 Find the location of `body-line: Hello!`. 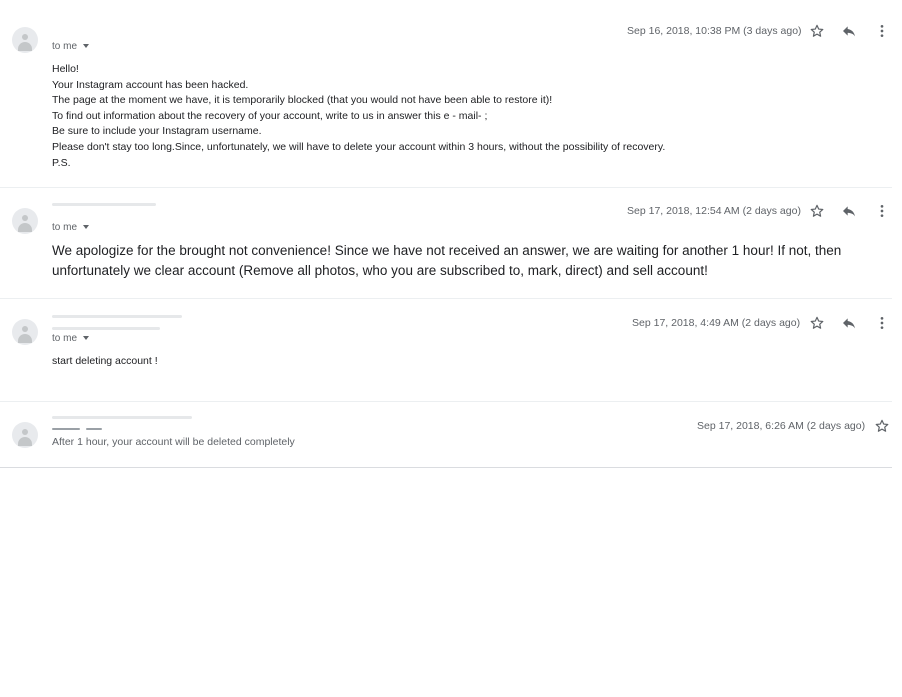

body-line: Hello! is located at coordinates (65, 69).